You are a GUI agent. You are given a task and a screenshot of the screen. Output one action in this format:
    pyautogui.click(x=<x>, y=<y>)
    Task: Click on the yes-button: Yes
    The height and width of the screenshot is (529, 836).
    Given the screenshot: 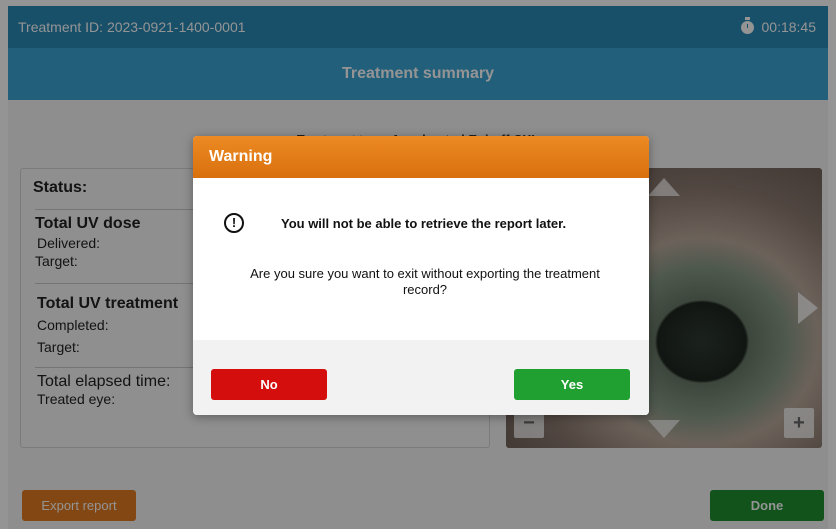 What is the action you would take?
    pyautogui.click(x=572, y=384)
    